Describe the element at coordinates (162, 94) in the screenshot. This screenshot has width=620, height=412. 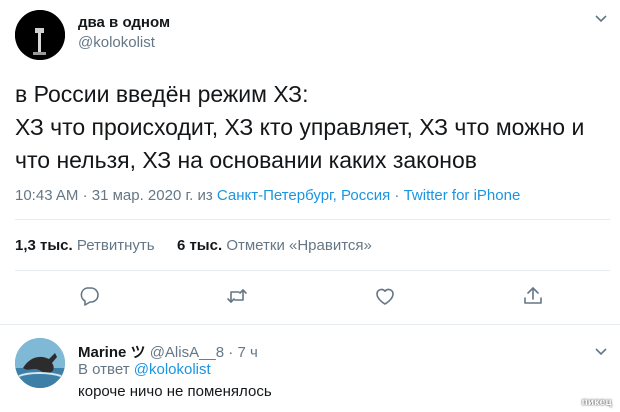
I see `tweet-text-line: в России введён режим ХЗ:` at that location.